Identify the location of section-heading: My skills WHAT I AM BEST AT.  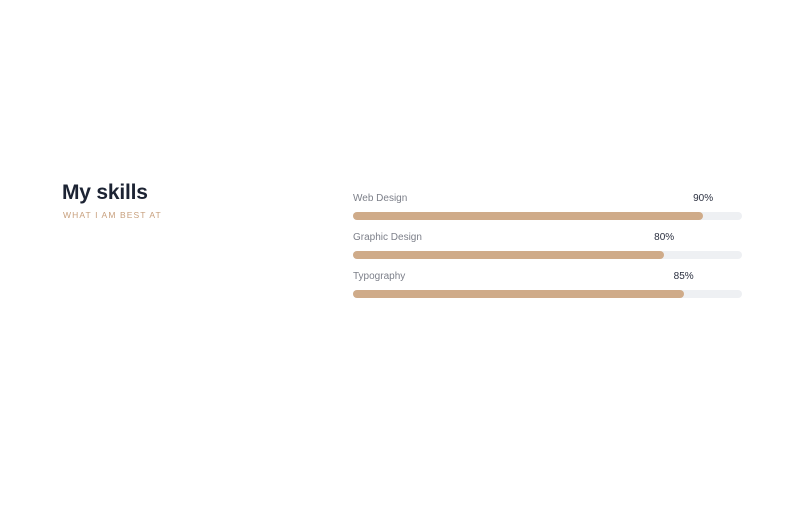
(112, 200).